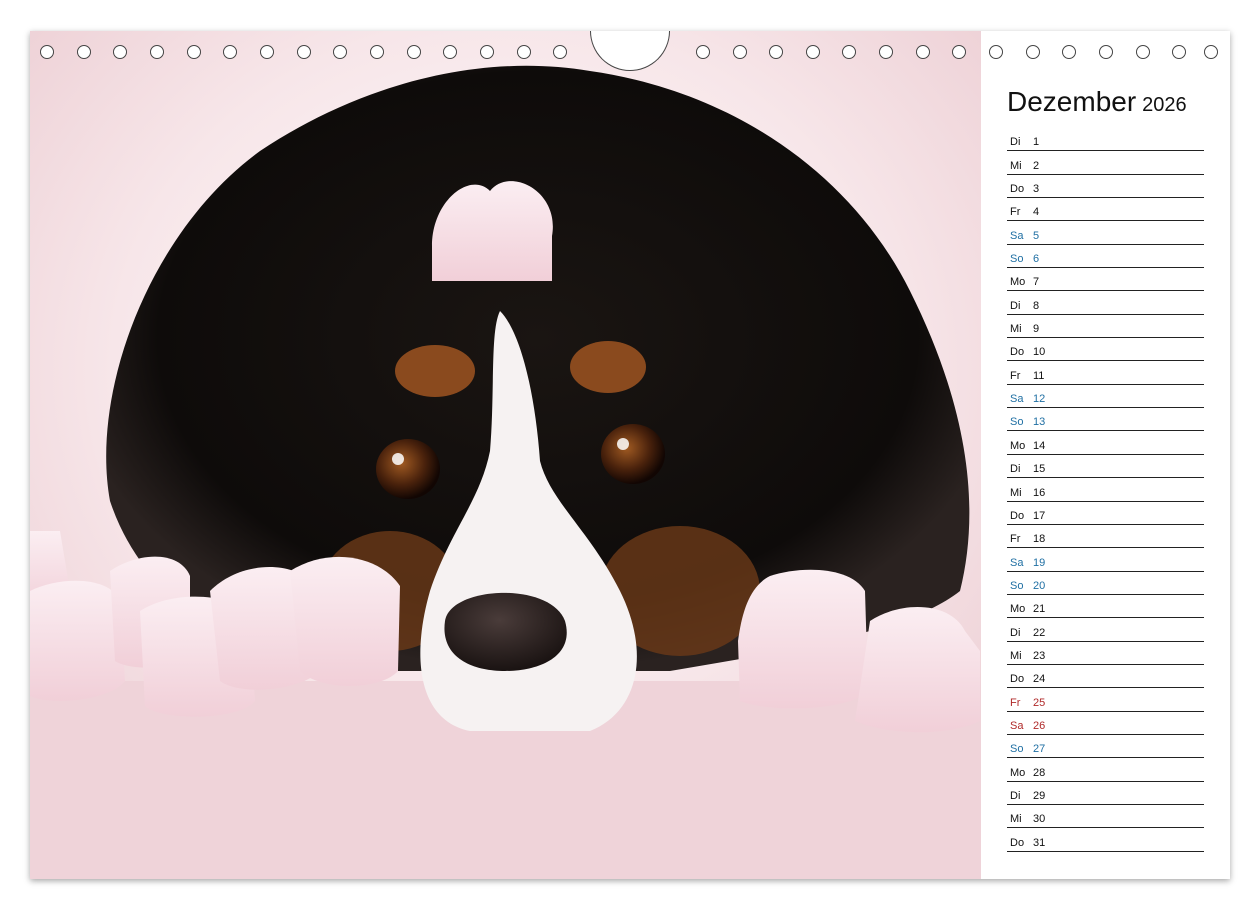 The image size is (1260, 908). What do you see at coordinates (1105, 303) in the screenshot?
I see `day-row: Di 8` at bounding box center [1105, 303].